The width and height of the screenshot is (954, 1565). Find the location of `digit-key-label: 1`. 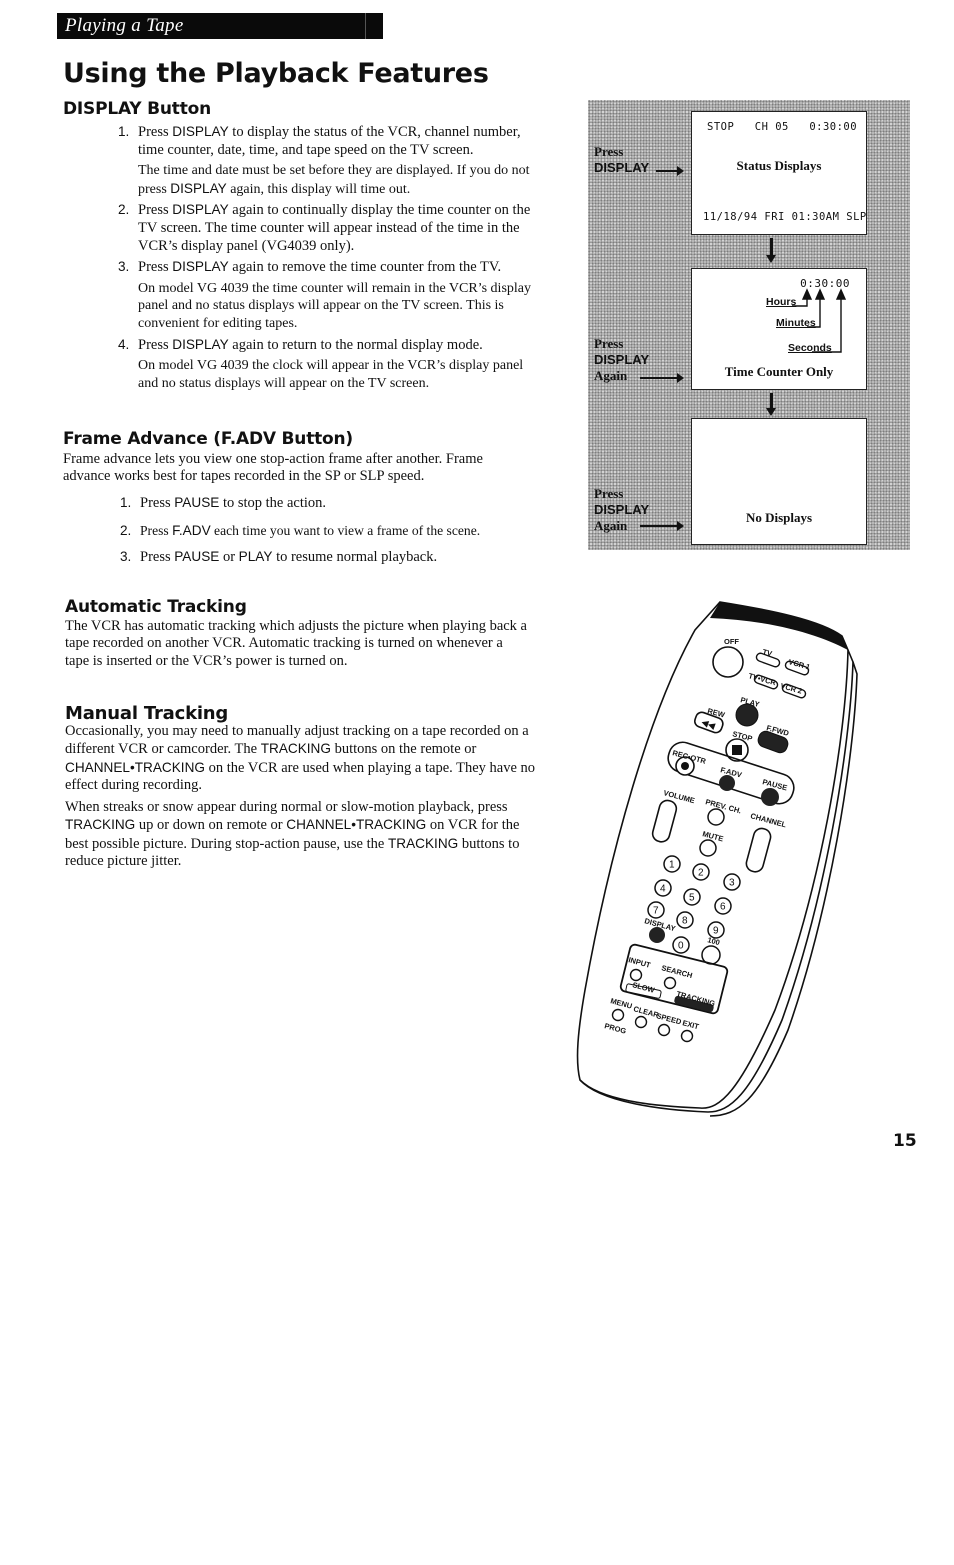

digit-key-label: 1 is located at coordinates (672, 865).